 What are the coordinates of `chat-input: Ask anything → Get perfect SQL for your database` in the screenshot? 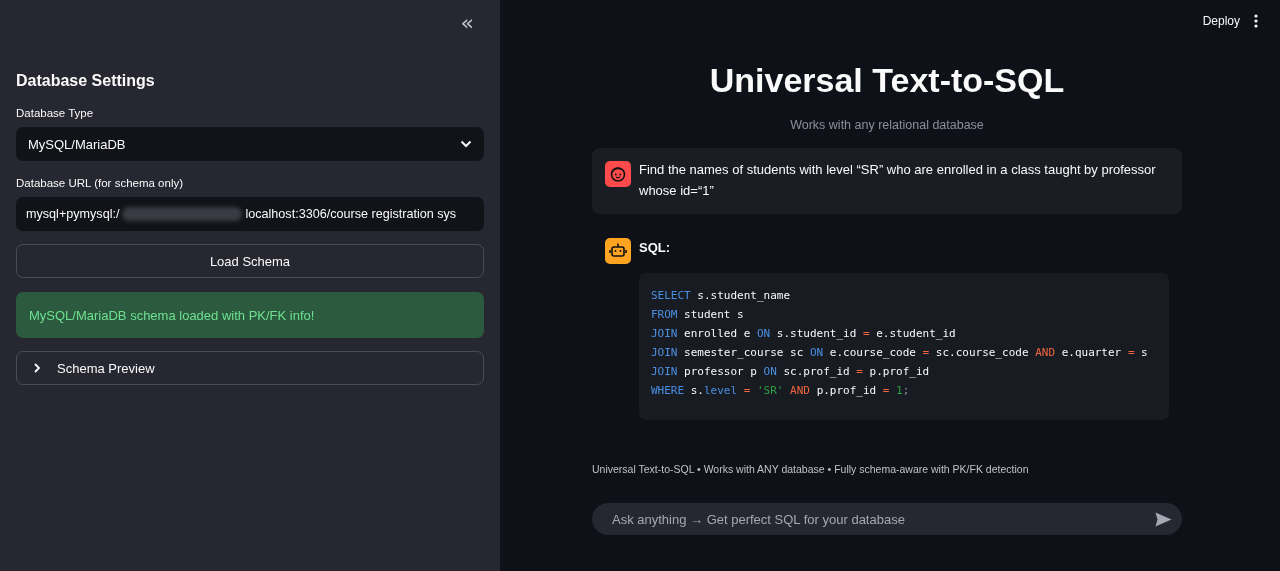 It's located at (887, 519).